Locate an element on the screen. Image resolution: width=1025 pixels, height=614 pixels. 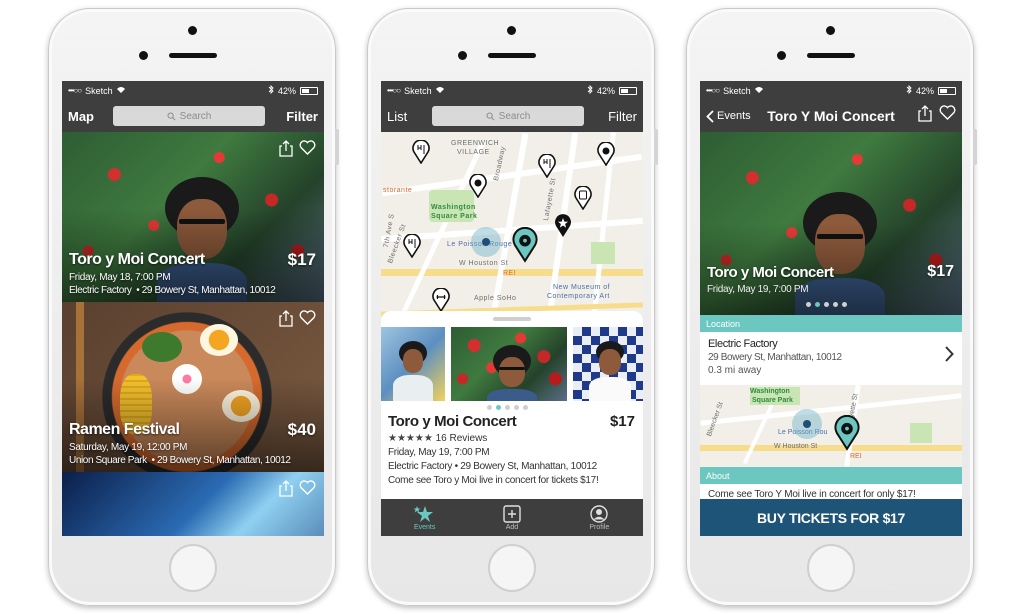
tab-bar: Events Add Profile is located at coordinates (512, 517).